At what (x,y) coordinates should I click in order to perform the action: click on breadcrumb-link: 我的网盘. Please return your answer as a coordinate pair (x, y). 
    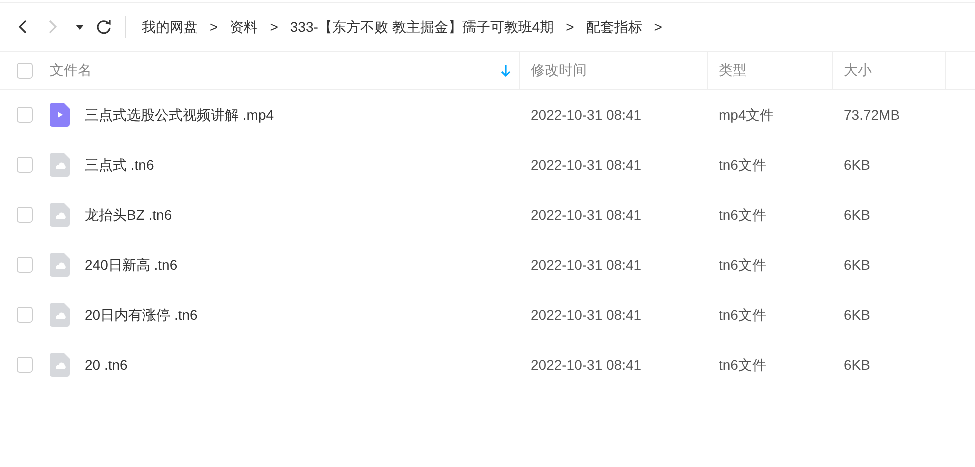
    Looking at the image, I should click on (170, 27).